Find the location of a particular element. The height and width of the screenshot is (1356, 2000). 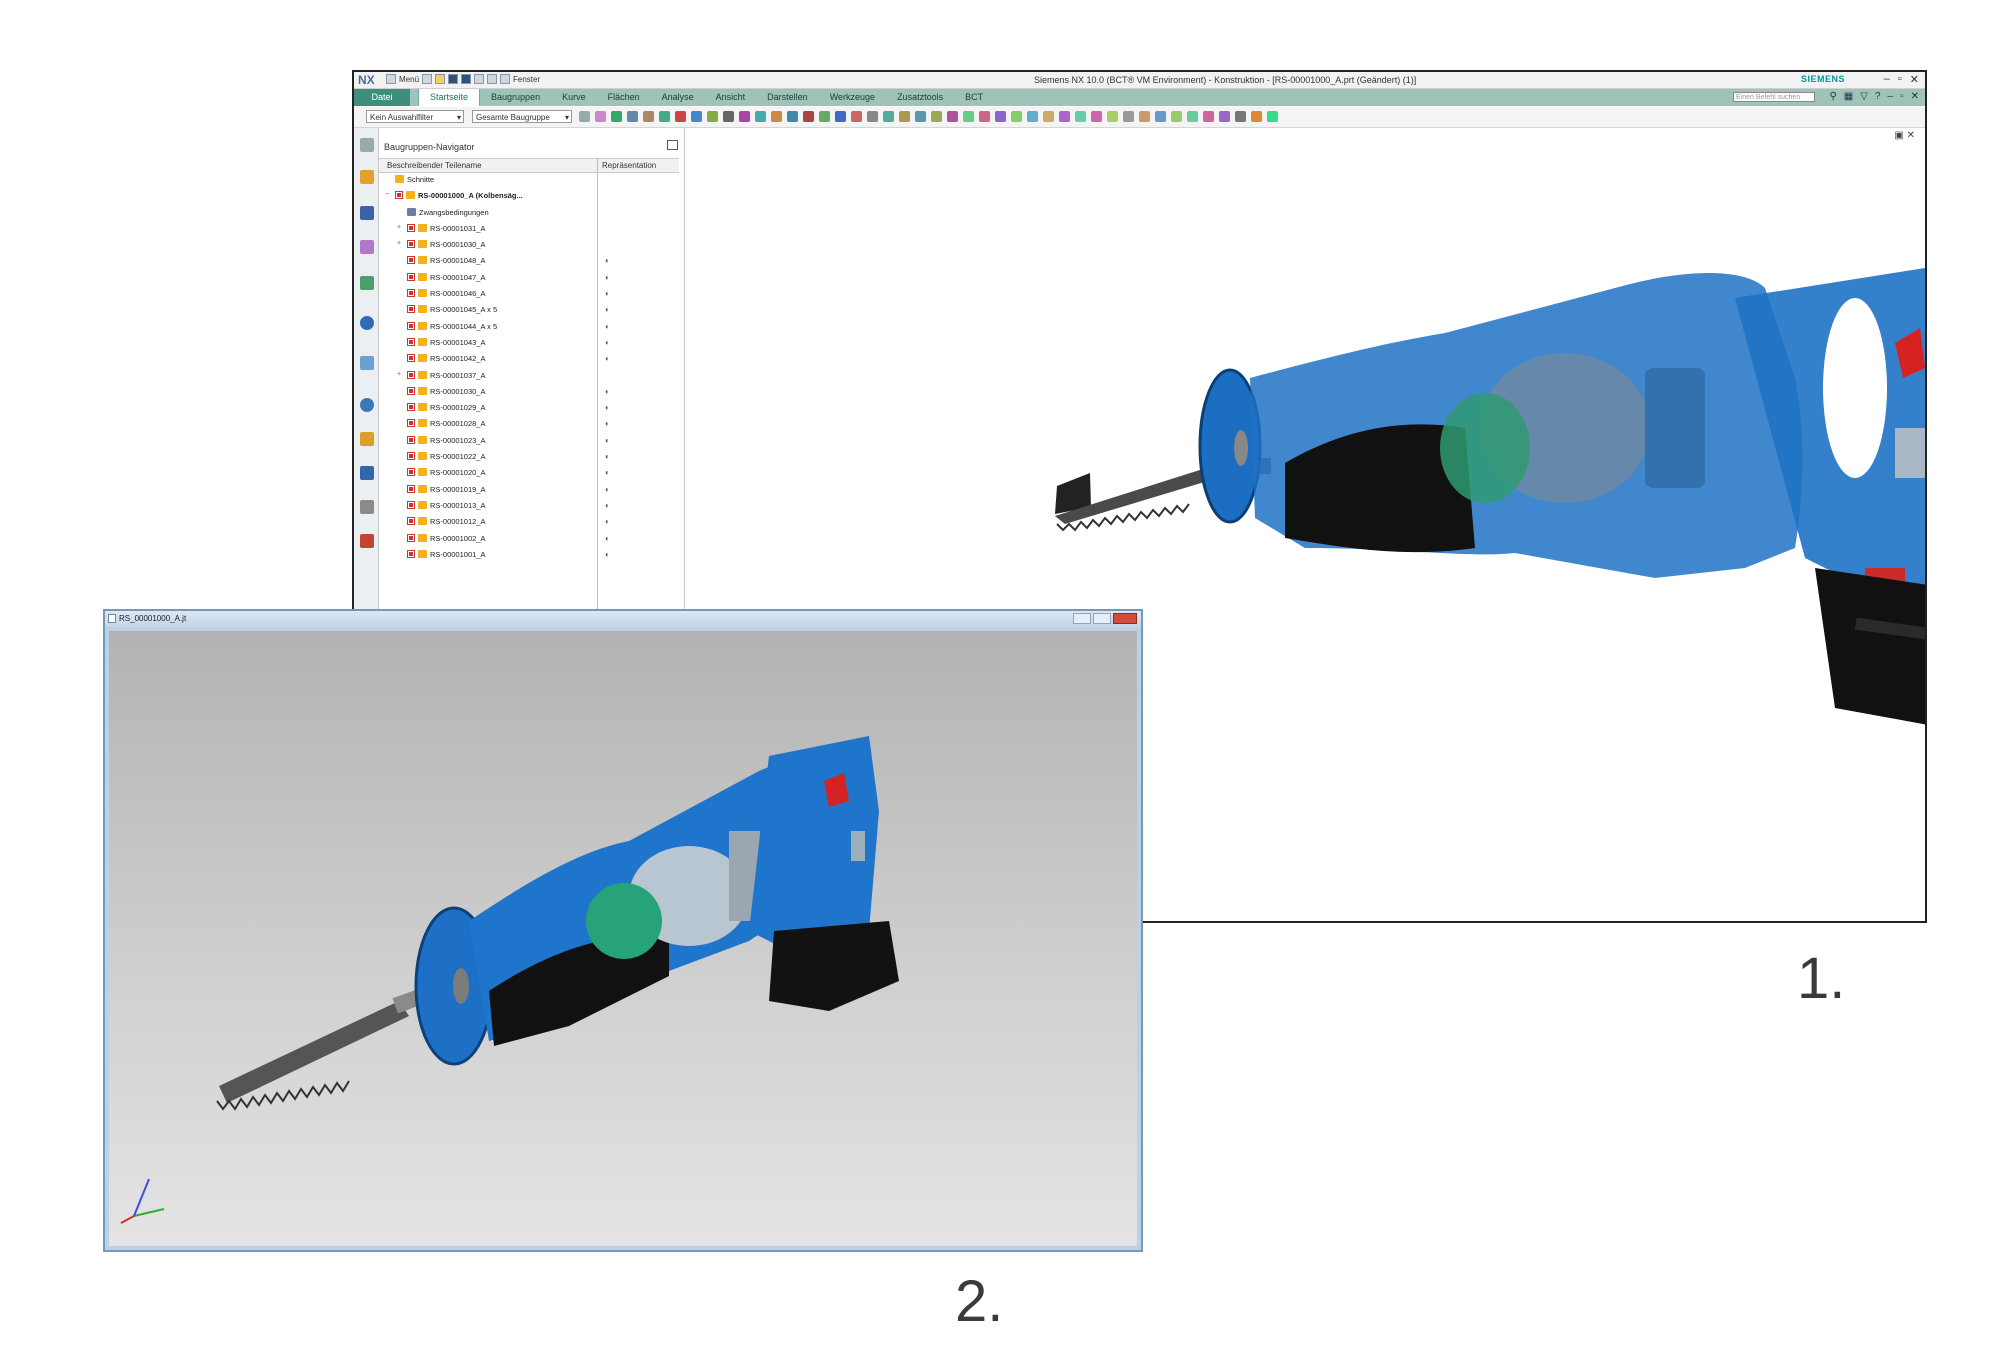

system-scene-icon is located at coordinates (367, 473).